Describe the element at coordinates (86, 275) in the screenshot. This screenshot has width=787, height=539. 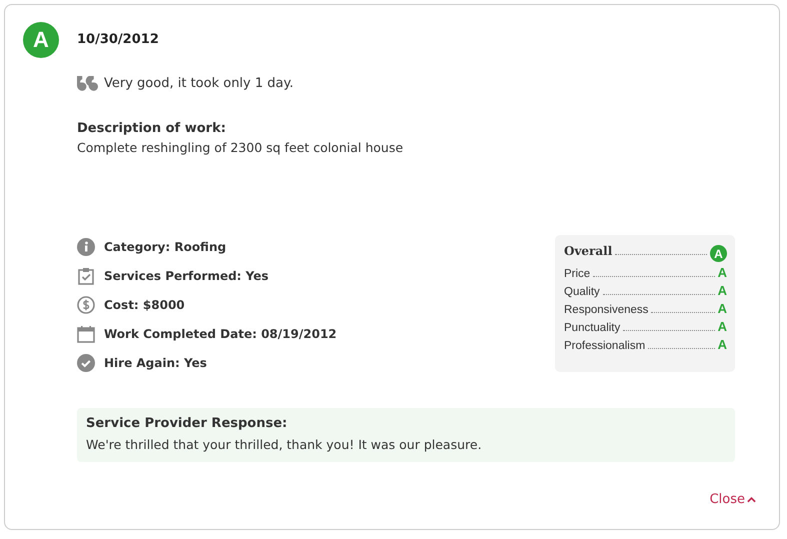
I see `clipboard-icon` at that location.